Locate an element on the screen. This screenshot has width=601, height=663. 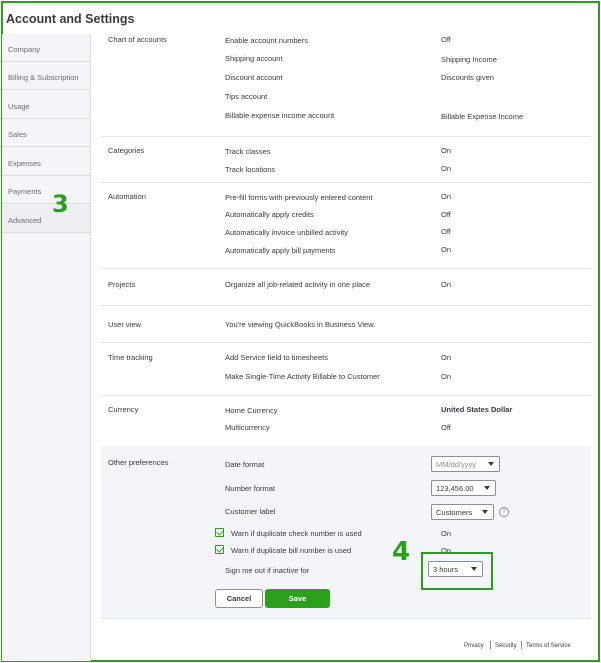
row-label: Add Service field to timesheets is located at coordinates (276, 357).